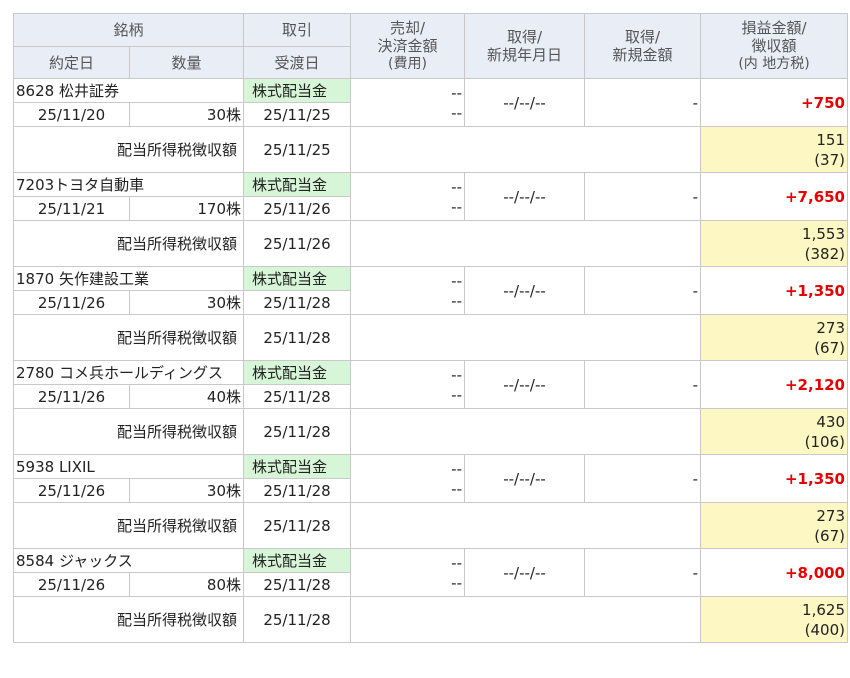  I want to click on header-baikyaku-line1: 売却/, so click(407, 28).